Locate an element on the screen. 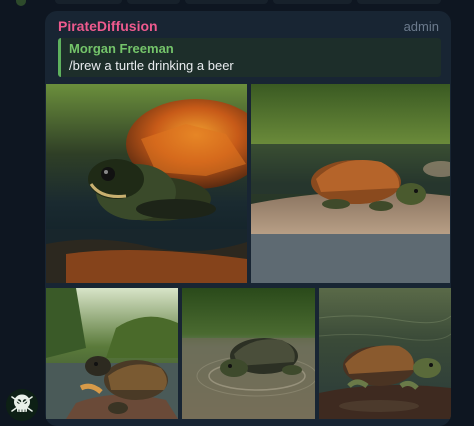 The height and width of the screenshot is (426, 474). previous-avatar-edge is located at coordinates (21, 3).